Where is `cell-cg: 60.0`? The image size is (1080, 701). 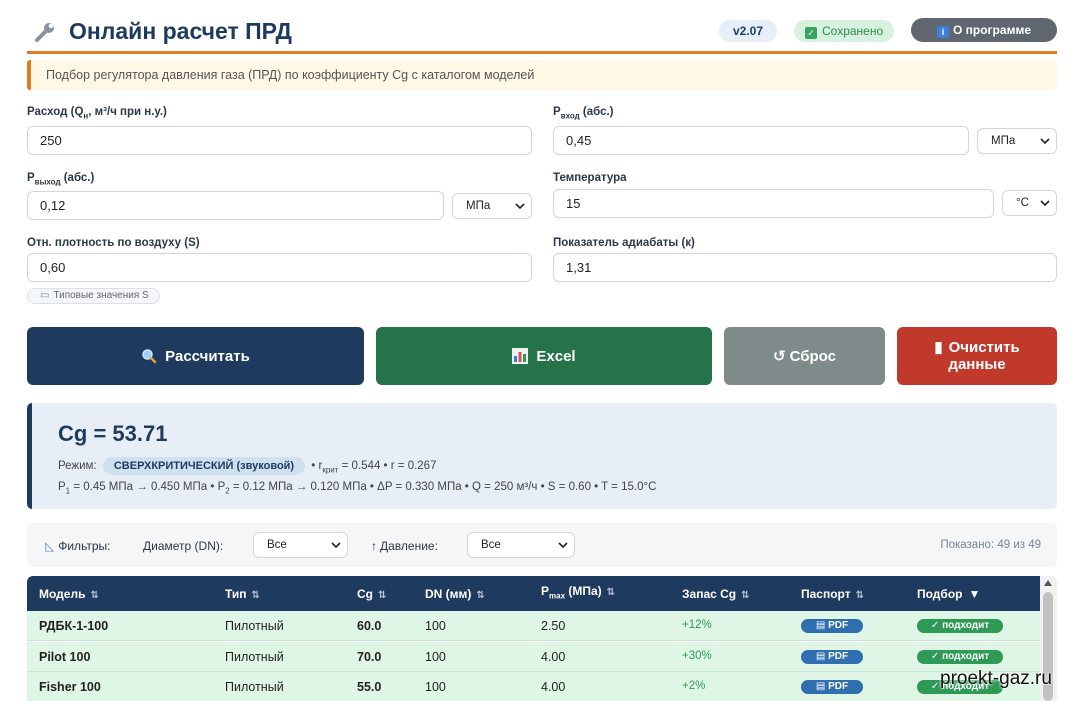
cell-cg: 60.0 is located at coordinates (369, 626).